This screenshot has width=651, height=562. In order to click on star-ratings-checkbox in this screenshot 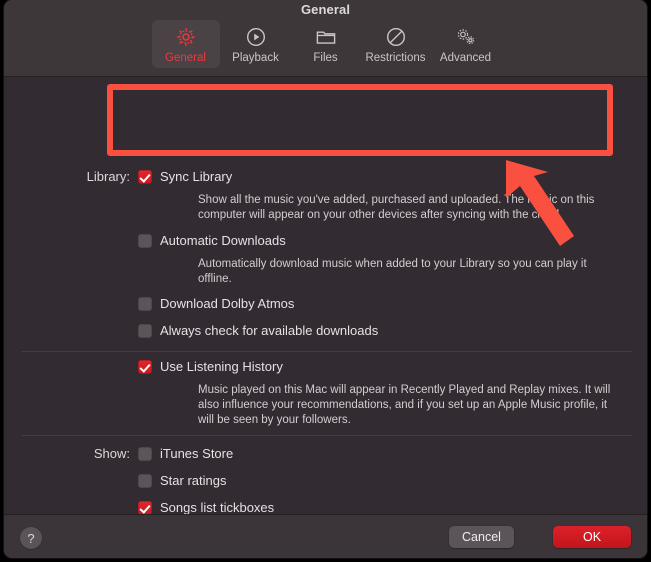, I will do `click(145, 481)`.